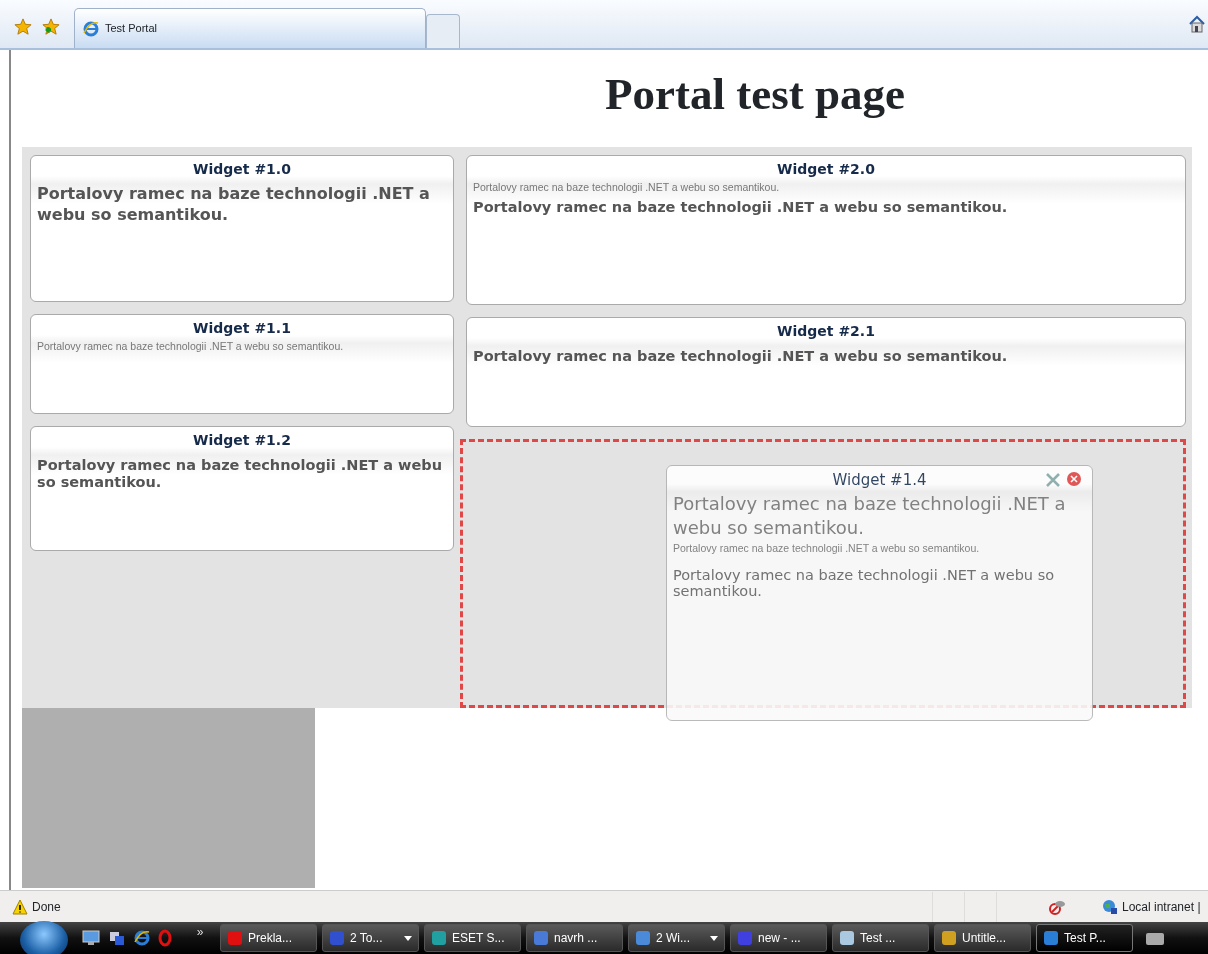  I want to click on opera-icon, so click(165, 938).